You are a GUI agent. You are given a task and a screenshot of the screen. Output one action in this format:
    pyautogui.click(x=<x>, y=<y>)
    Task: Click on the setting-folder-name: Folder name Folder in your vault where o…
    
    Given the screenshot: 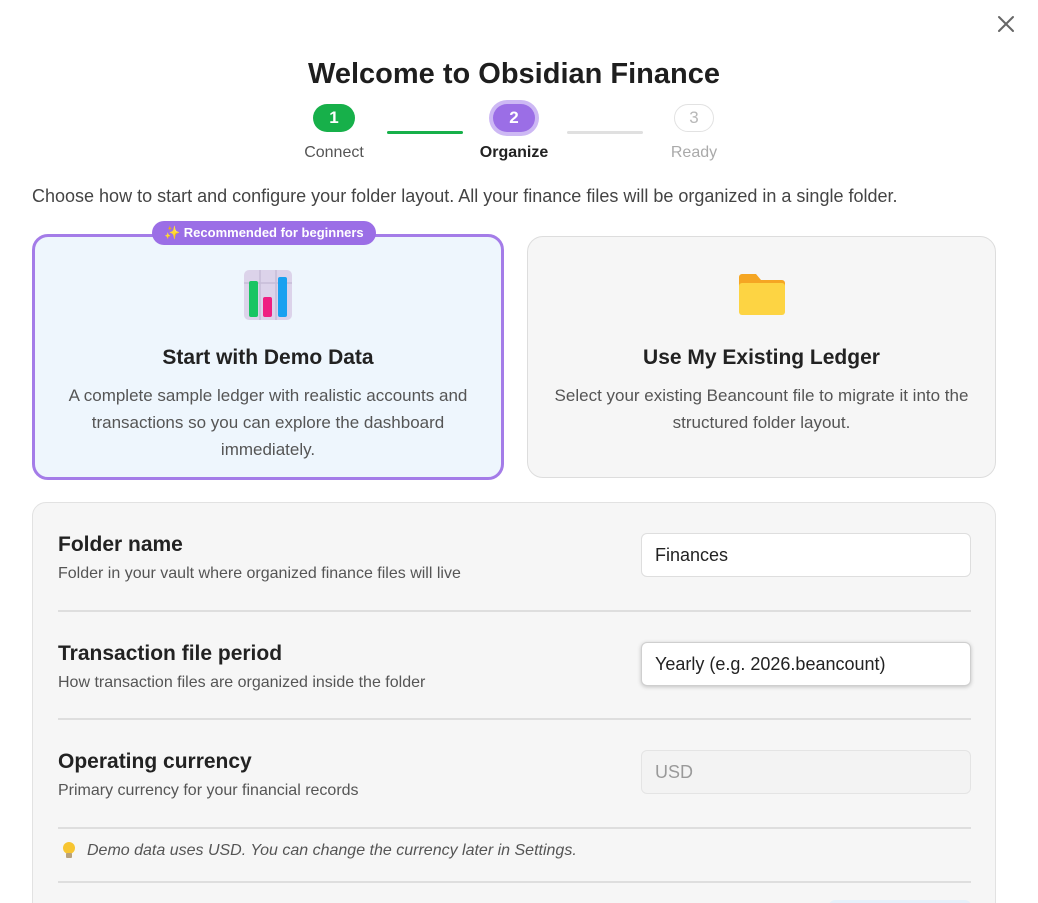 What is the action you would take?
    pyautogui.click(x=514, y=558)
    